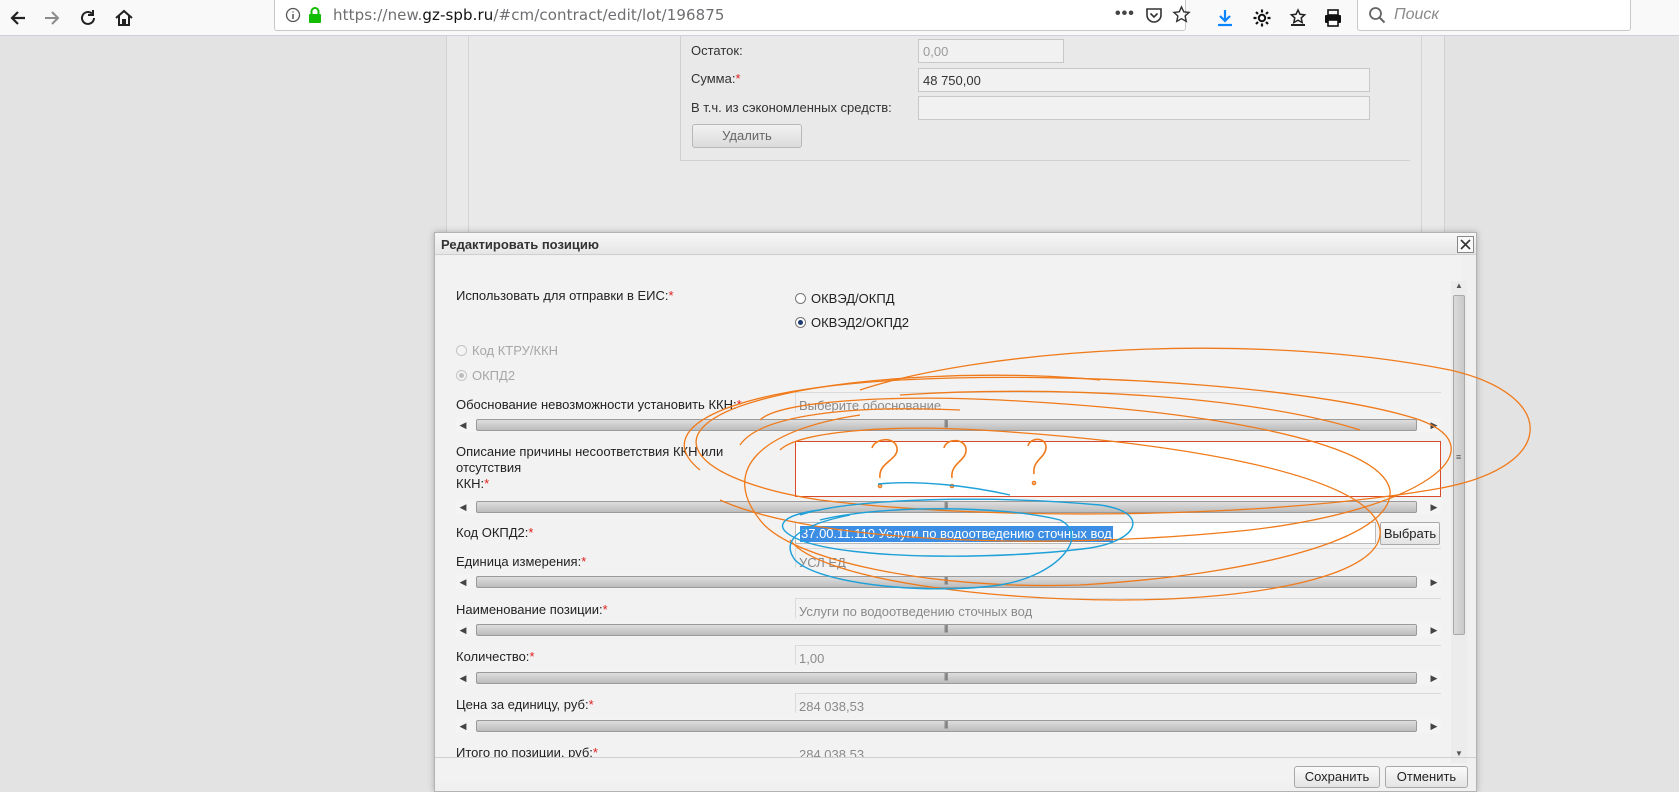 The image size is (1679, 792). Describe the element at coordinates (1118, 655) in the screenshot. I see `qty-field` at that location.